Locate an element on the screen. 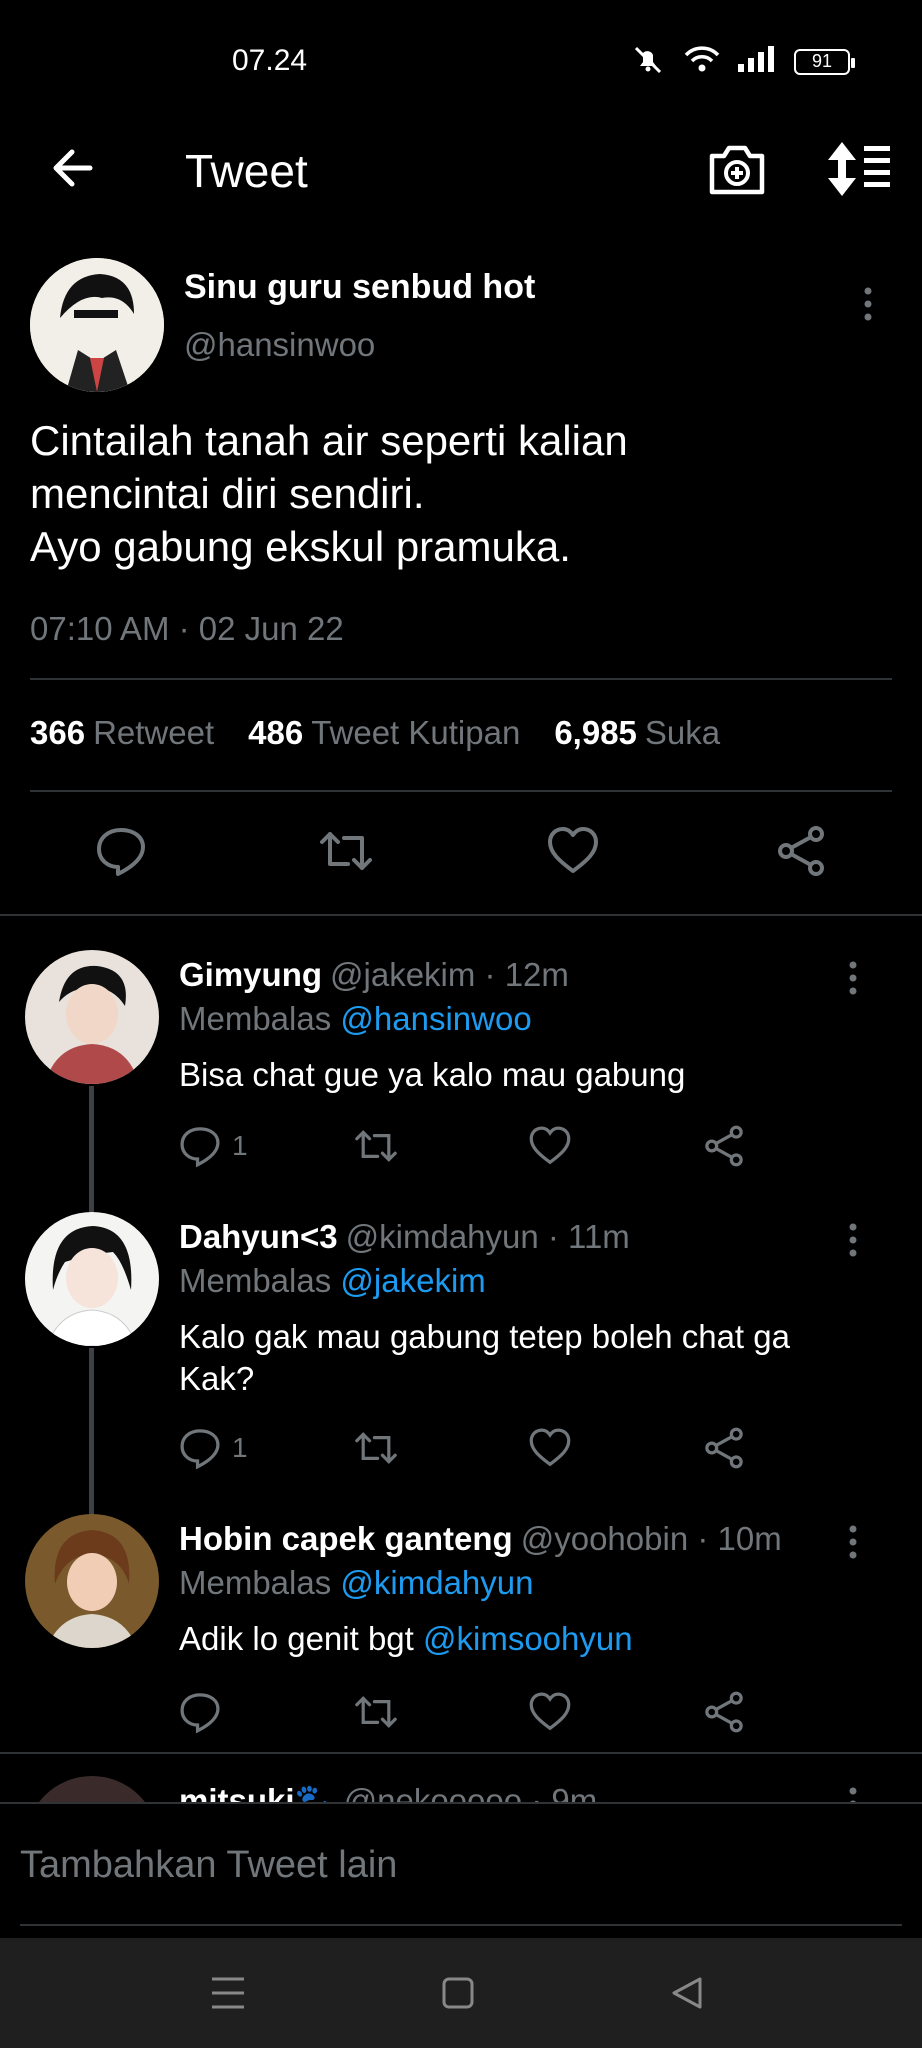  retweet-stat: 366 Retweet is located at coordinates (122, 733).